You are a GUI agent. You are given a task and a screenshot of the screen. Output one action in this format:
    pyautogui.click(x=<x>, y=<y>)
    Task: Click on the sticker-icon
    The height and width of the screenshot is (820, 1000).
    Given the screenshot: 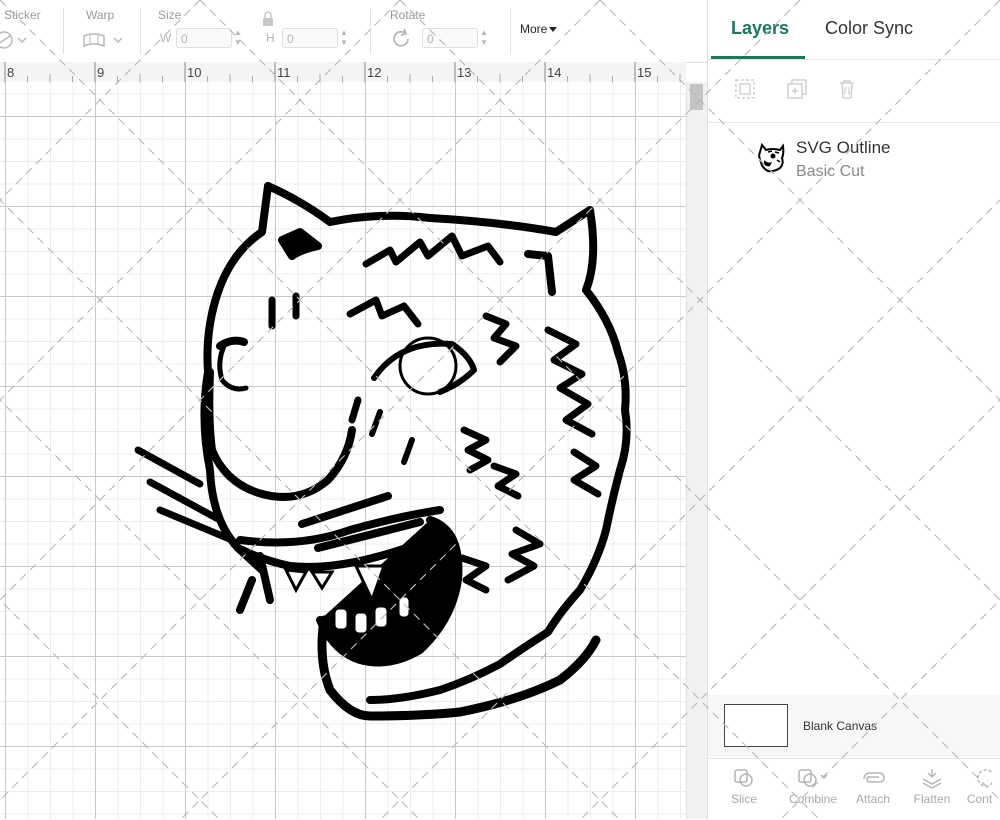 What is the action you would take?
    pyautogui.click(x=17, y=40)
    